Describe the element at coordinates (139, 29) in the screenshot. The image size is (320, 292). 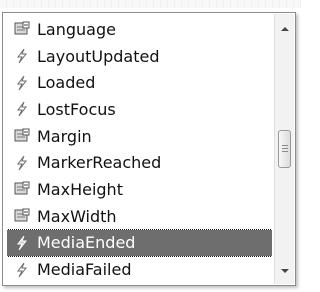
I see `list-item-language: Language` at that location.